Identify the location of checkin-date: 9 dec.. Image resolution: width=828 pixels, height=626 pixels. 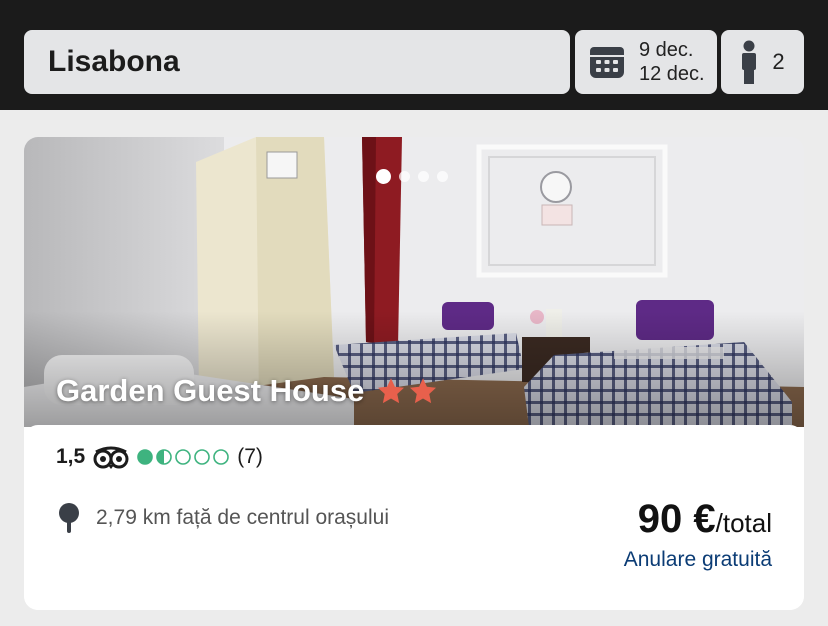
(666, 50).